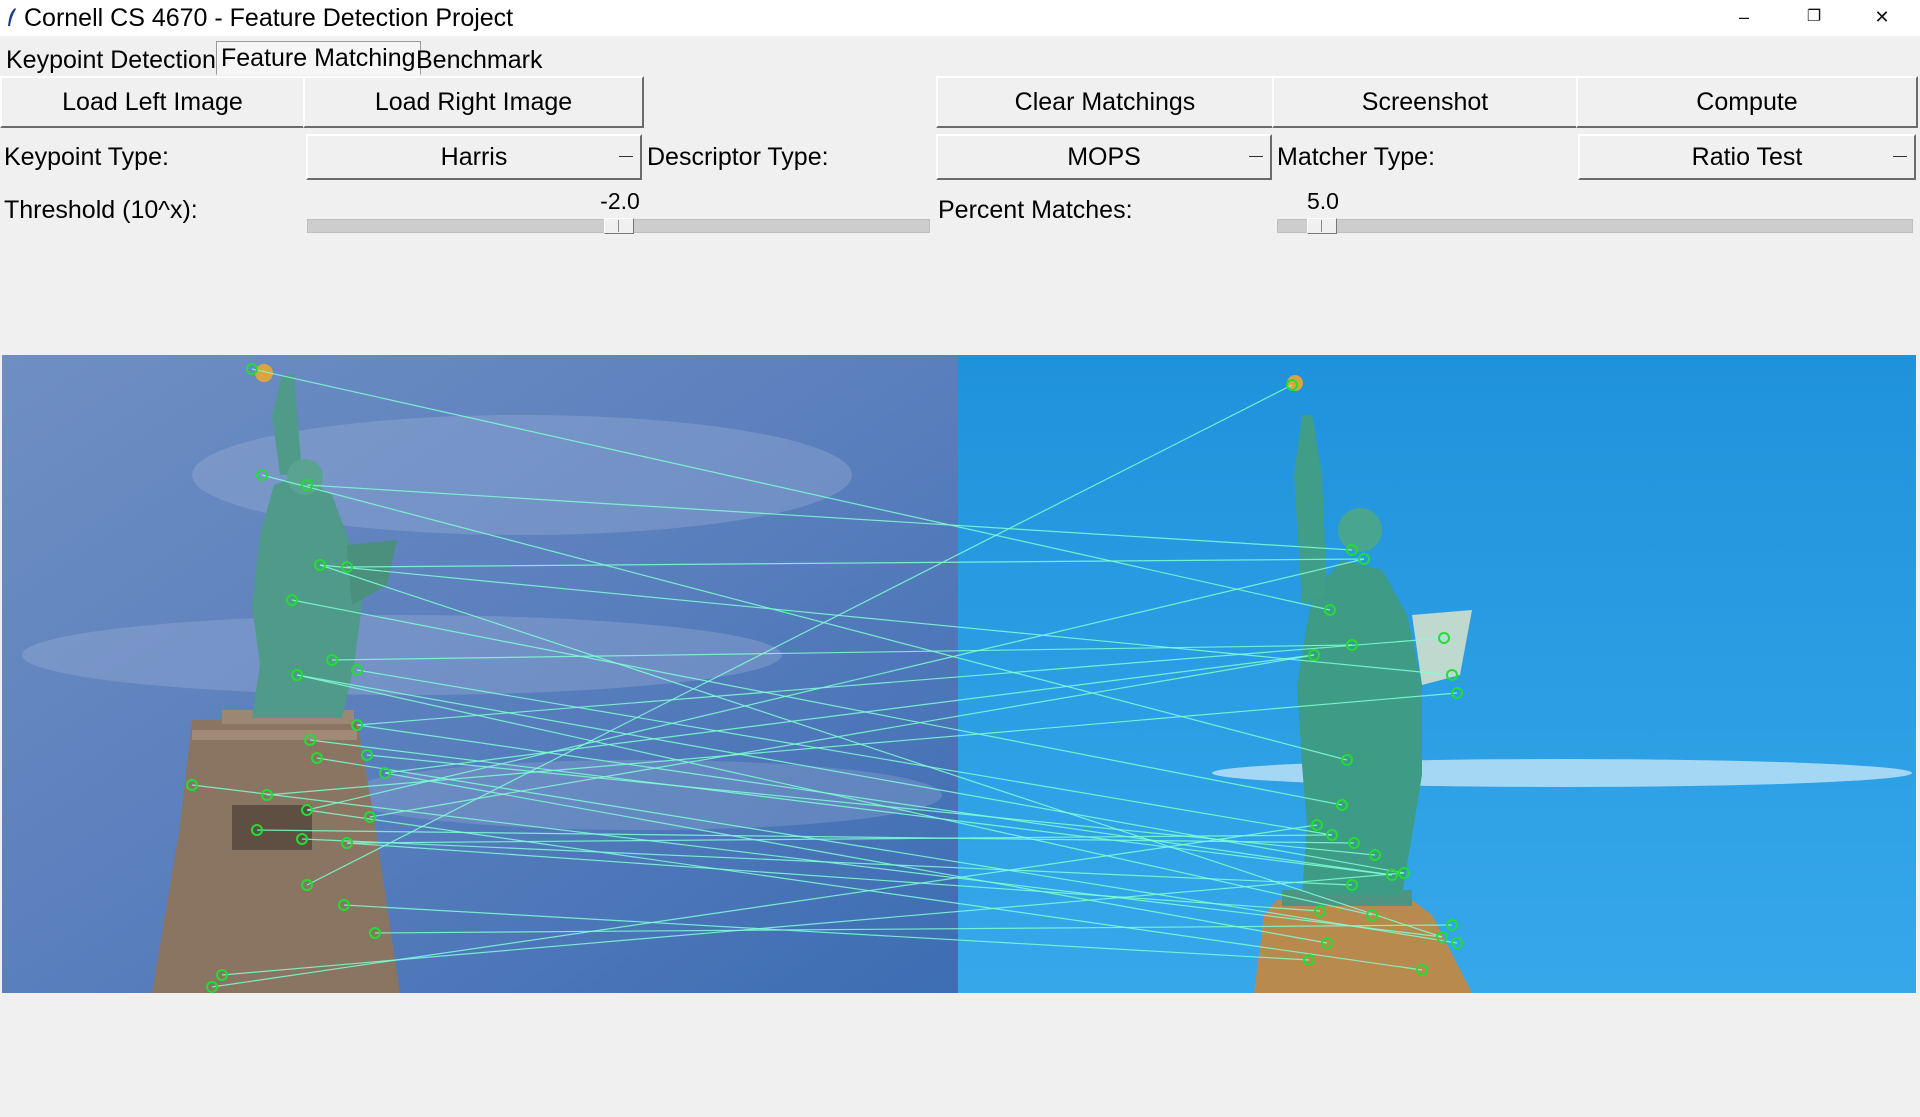 Image resolution: width=1920 pixels, height=1117 pixels. Describe the element at coordinates (620, 201) in the screenshot. I see `threshold-value: -2.0` at that location.